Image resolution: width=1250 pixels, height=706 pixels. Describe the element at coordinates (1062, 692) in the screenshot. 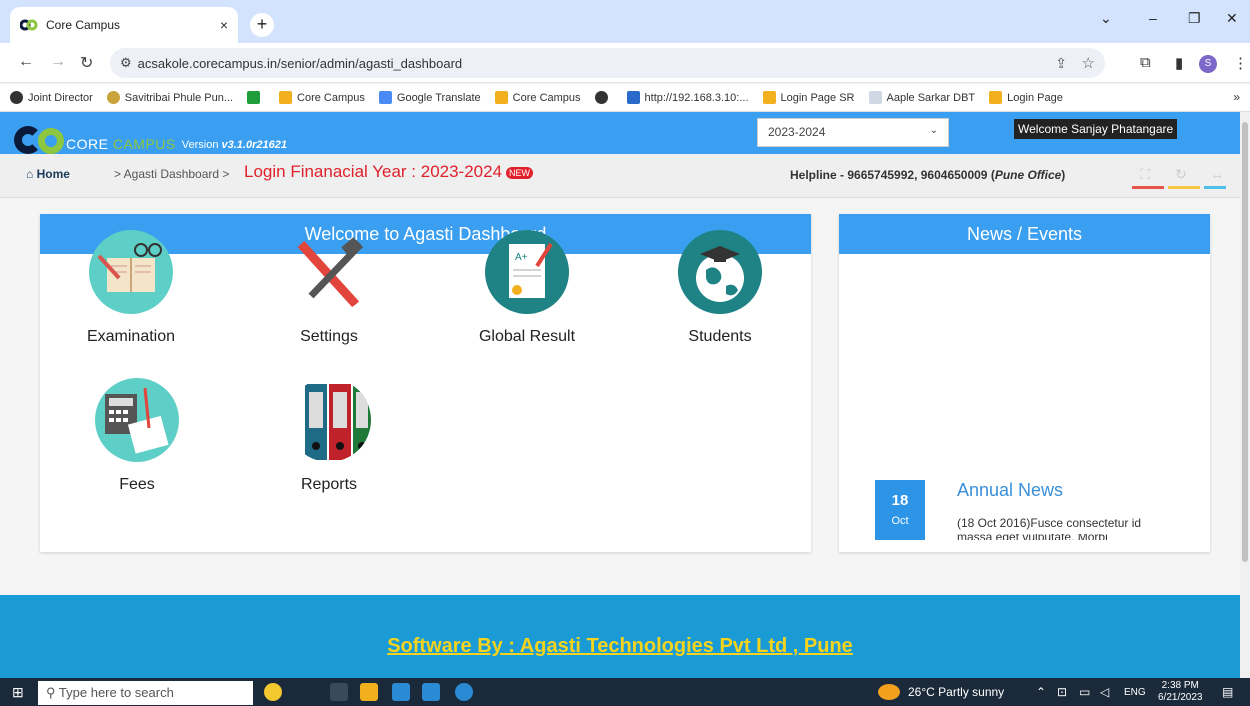

I see `network-icon: ⊡` at that location.